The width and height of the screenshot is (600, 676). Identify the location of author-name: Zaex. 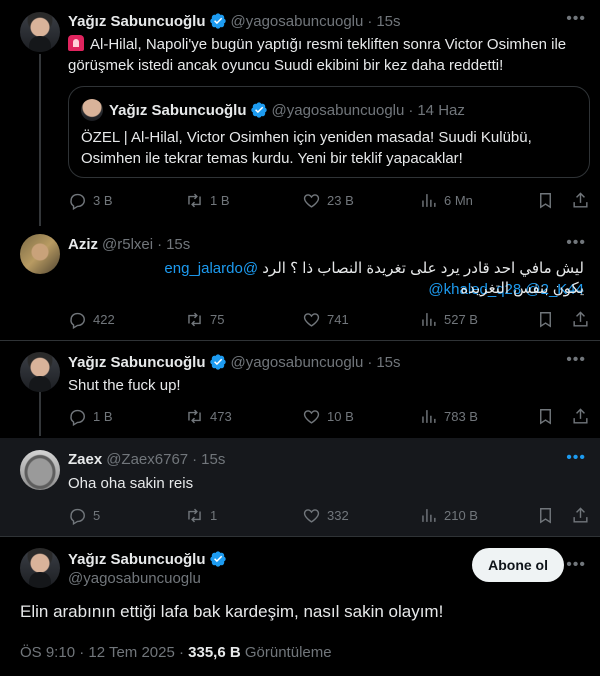
(85, 459).